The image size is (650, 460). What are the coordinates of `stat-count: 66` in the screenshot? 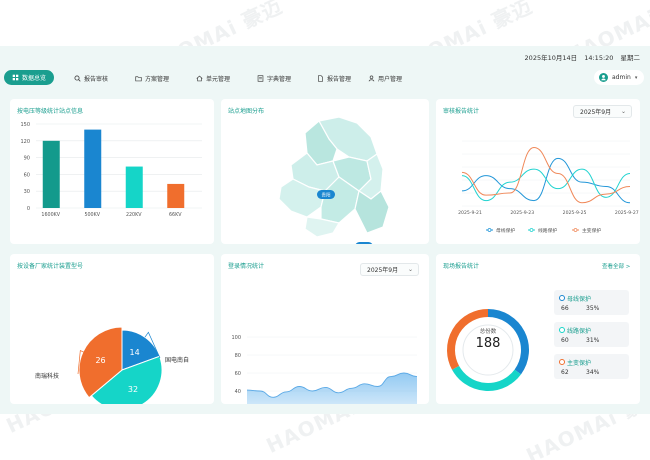 It's located at (565, 308).